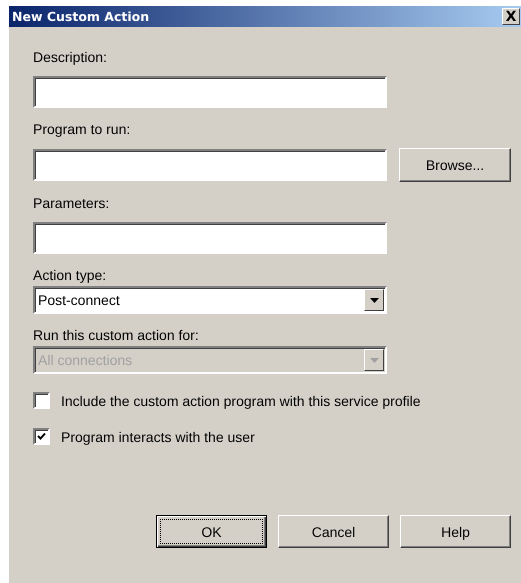  I want to click on checkbox-label: Program interacts with the user, so click(158, 436).